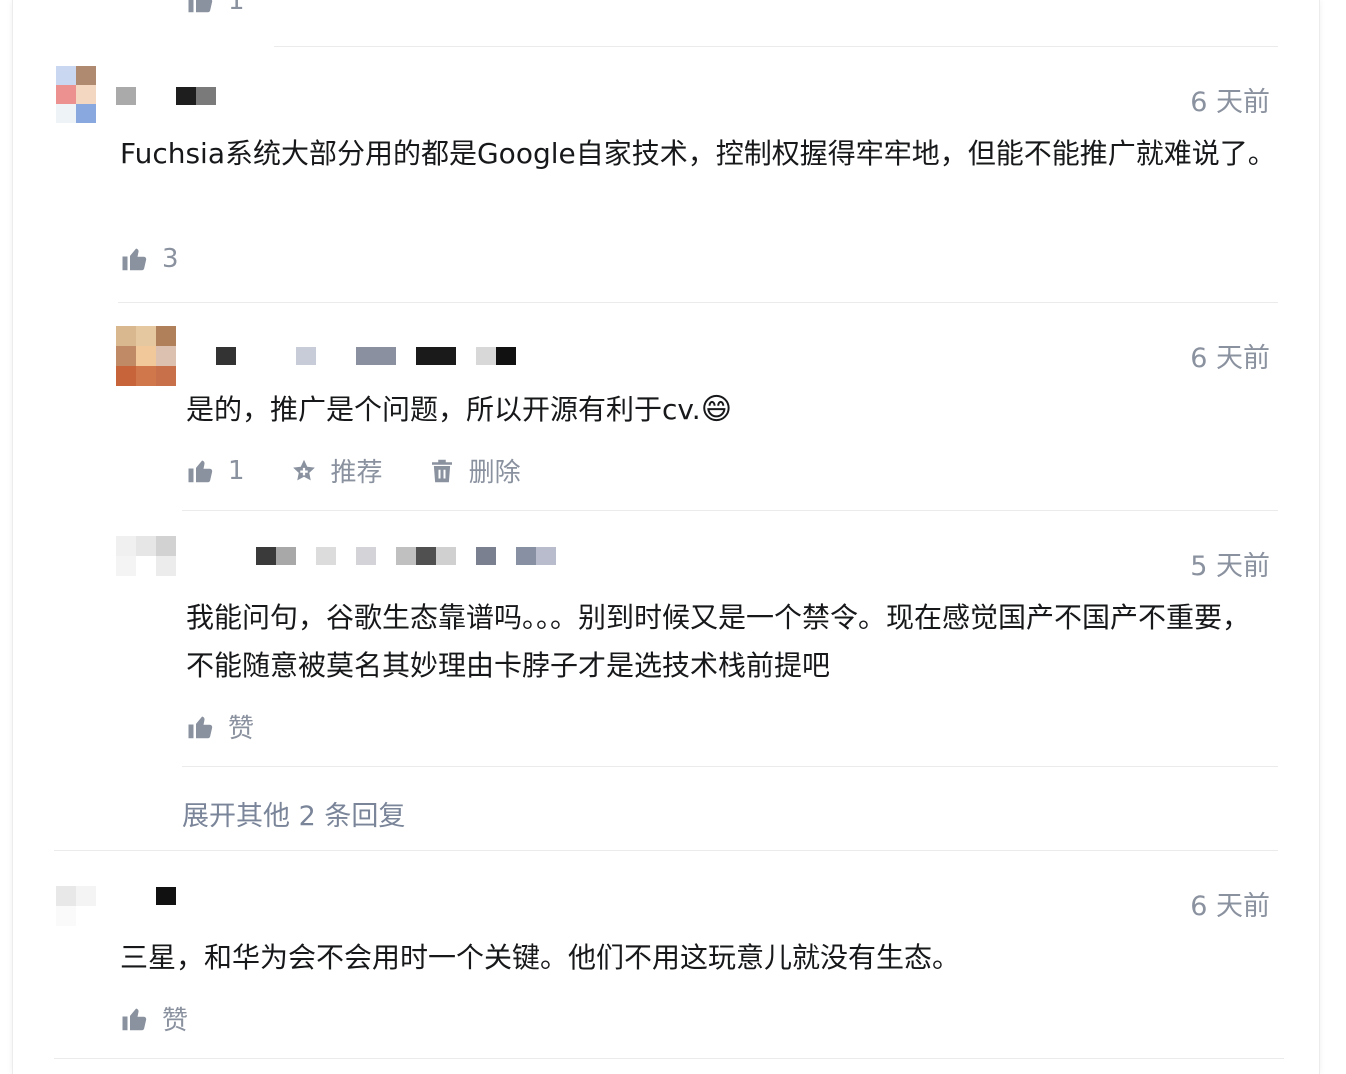 This screenshot has width=1346, height=1074. Describe the element at coordinates (716, 409) in the screenshot. I see `grinning-emoji: 😄` at that location.